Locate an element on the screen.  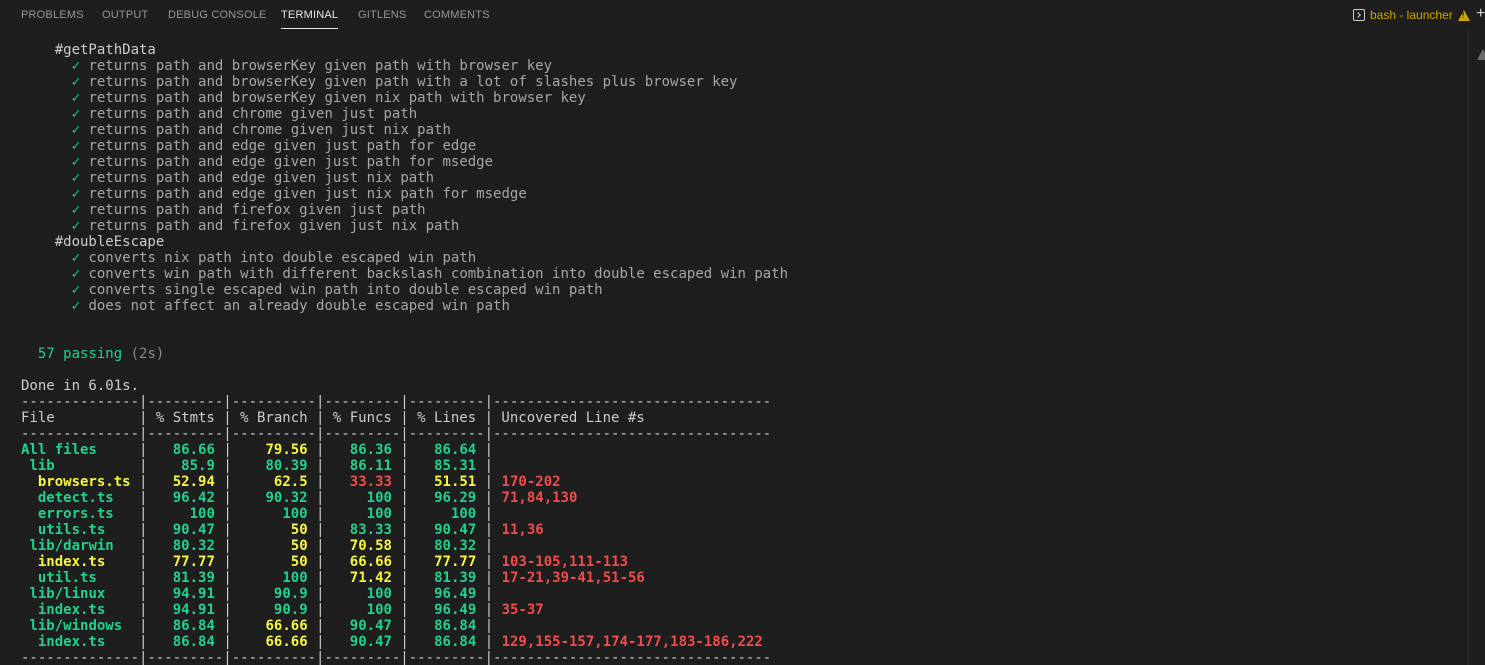
coverage-file-label: errors.ts is located at coordinates (75, 514).